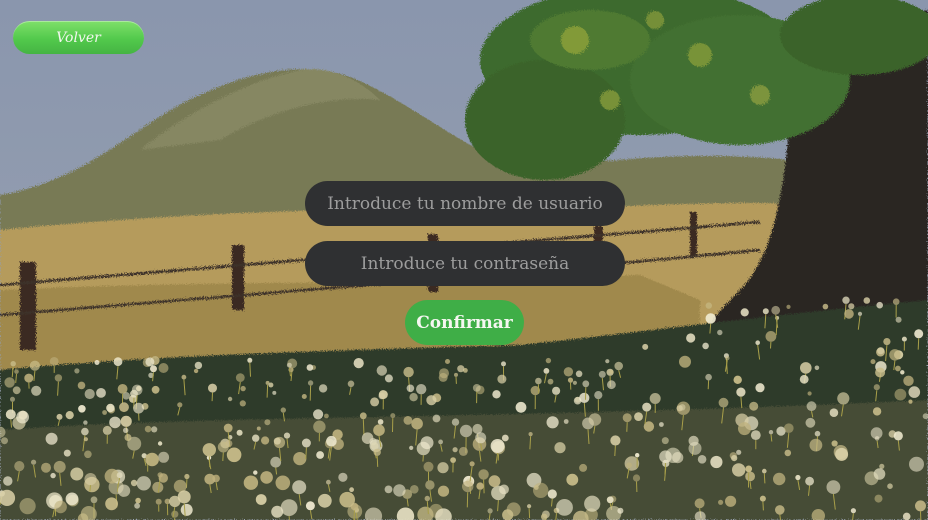 The width and height of the screenshot is (928, 520). What do you see at coordinates (78, 37) in the screenshot?
I see `back-button: Volver` at bounding box center [78, 37].